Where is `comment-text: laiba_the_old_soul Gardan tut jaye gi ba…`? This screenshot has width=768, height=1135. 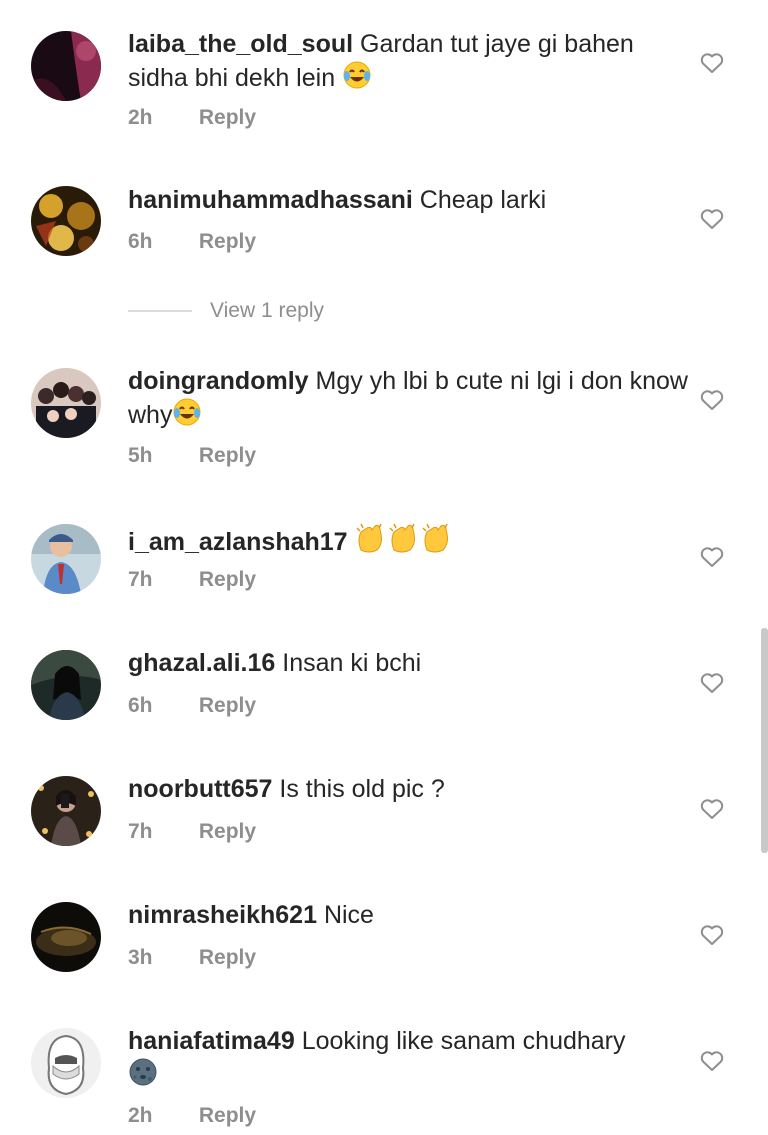
comment-text: laiba_the_old_soul Gardan tut jaye gi ba… is located at coordinates (408, 63).